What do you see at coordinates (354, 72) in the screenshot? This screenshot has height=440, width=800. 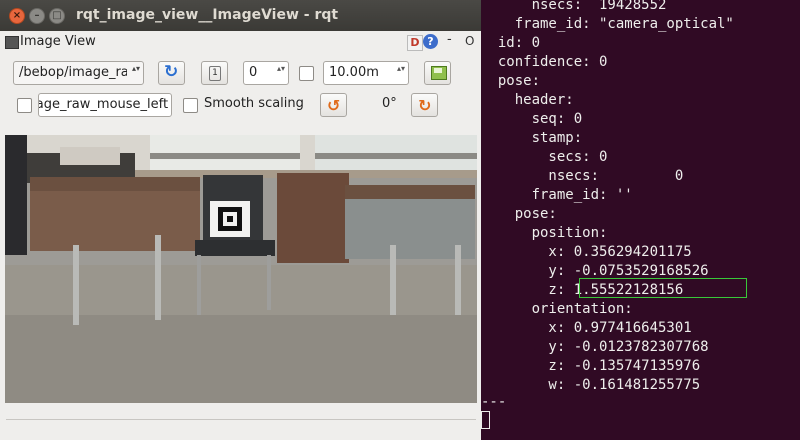 I see `distance-value: 10.00m` at bounding box center [354, 72].